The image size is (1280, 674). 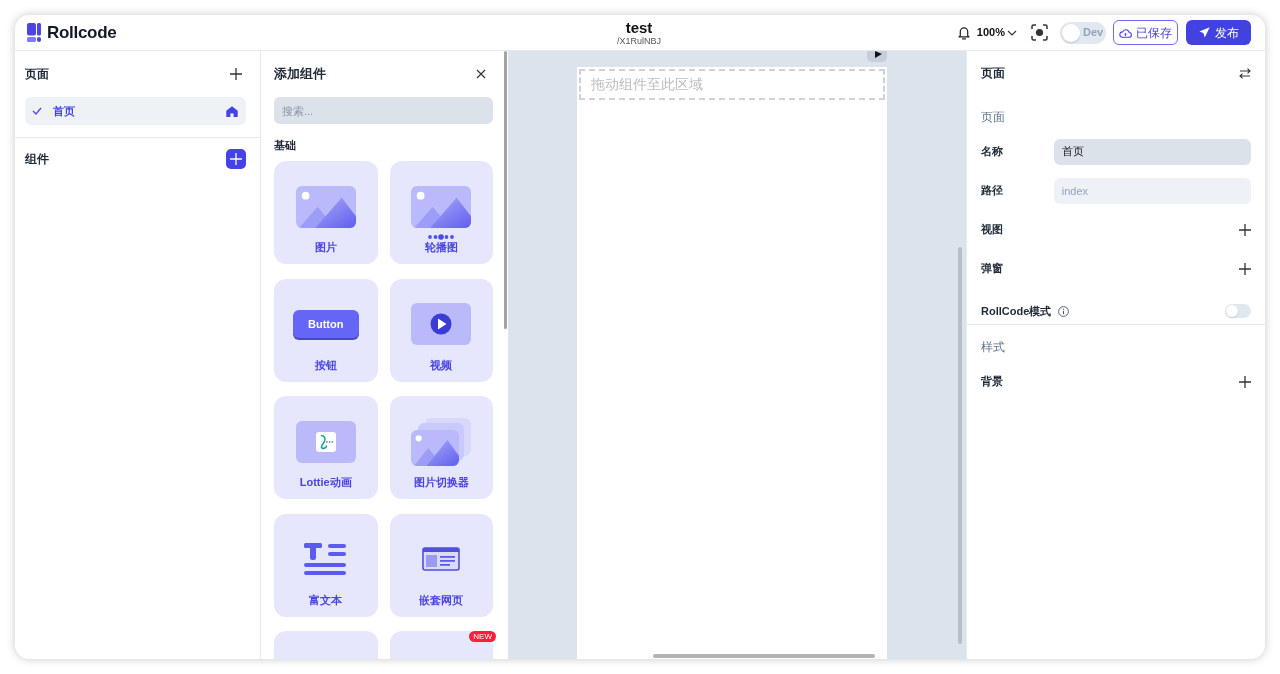 What do you see at coordinates (992, 191) in the screenshot?
I see `field-label: 路径` at bounding box center [992, 191].